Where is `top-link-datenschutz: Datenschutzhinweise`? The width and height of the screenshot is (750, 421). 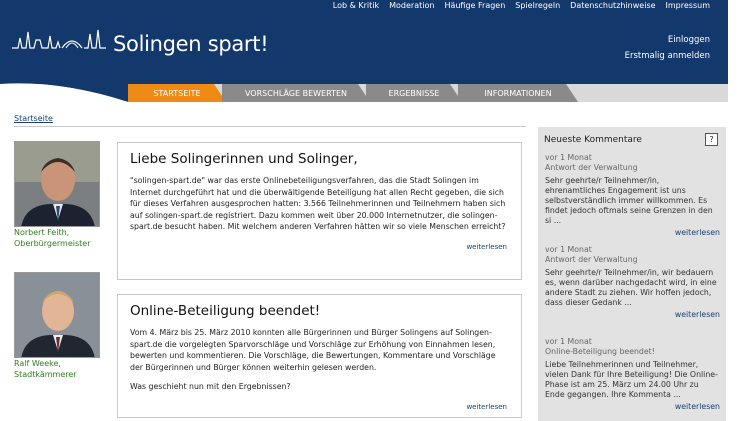
top-link-datenschutz: Datenschutzhinweise is located at coordinates (612, 5).